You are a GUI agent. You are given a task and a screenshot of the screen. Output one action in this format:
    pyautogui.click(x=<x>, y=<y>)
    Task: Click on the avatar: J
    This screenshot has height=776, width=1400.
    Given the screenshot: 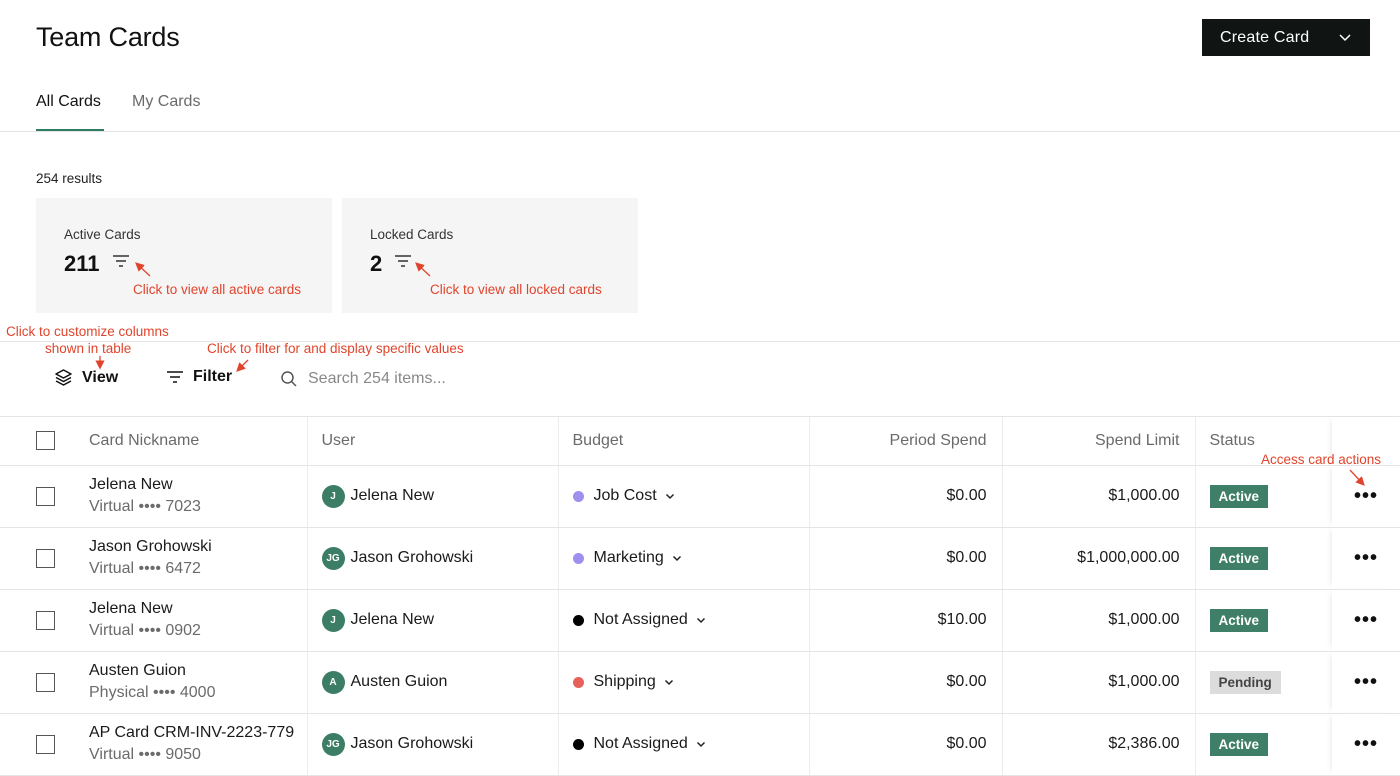 What is the action you would take?
    pyautogui.click(x=333, y=496)
    